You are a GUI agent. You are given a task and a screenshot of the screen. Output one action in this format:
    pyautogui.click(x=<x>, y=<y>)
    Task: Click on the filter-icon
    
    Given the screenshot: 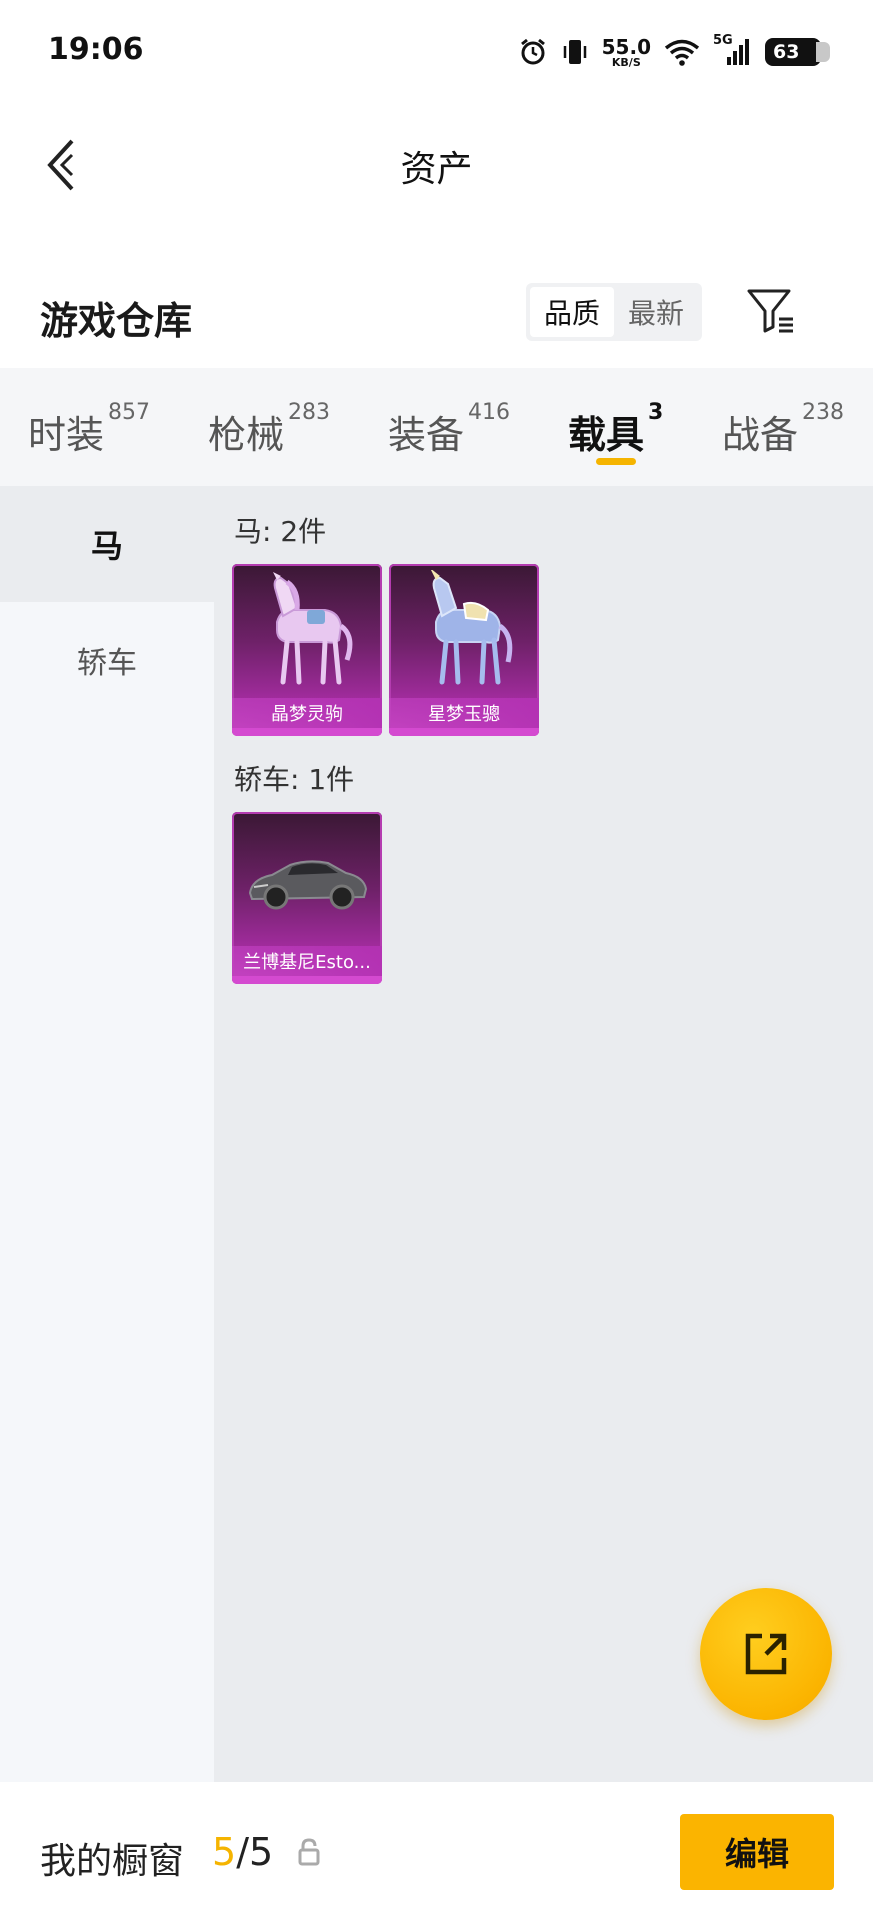 What is the action you would take?
    pyautogui.click(x=770, y=311)
    